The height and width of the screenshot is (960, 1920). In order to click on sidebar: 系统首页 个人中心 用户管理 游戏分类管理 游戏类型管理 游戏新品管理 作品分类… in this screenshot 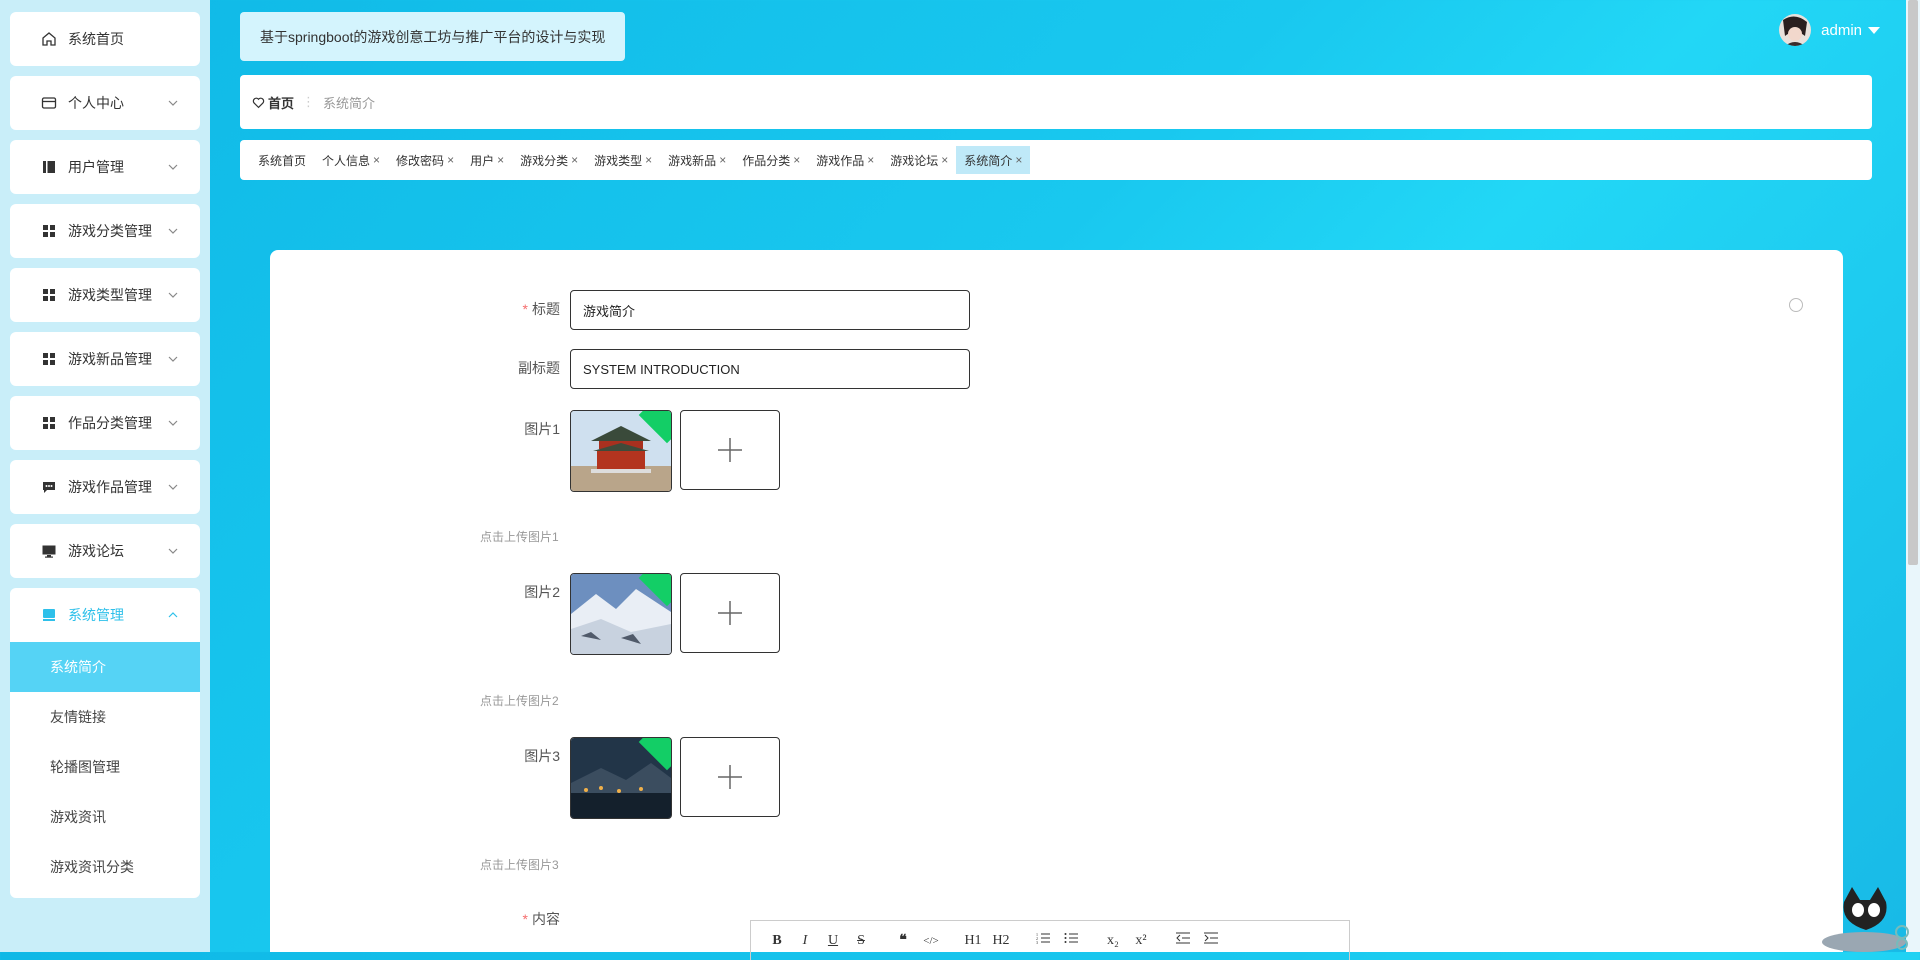, I will do `click(105, 455)`.